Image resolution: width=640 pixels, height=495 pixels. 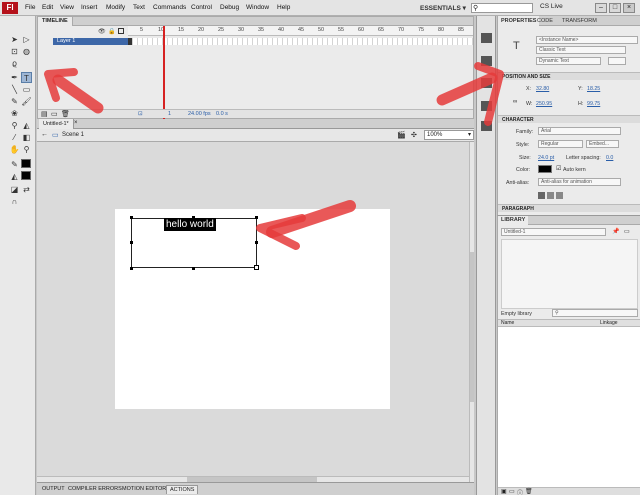 What do you see at coordinates (26, 163) in the screenshot?
I see `stroke-color-swatch` at bounding box center [26, 163].